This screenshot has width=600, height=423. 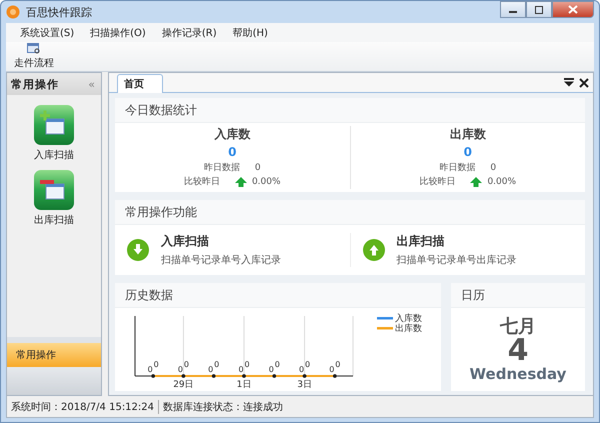 I want to click on shortcut-description: 扫描单号记录单号出库记录, so click(x=456, y=260).